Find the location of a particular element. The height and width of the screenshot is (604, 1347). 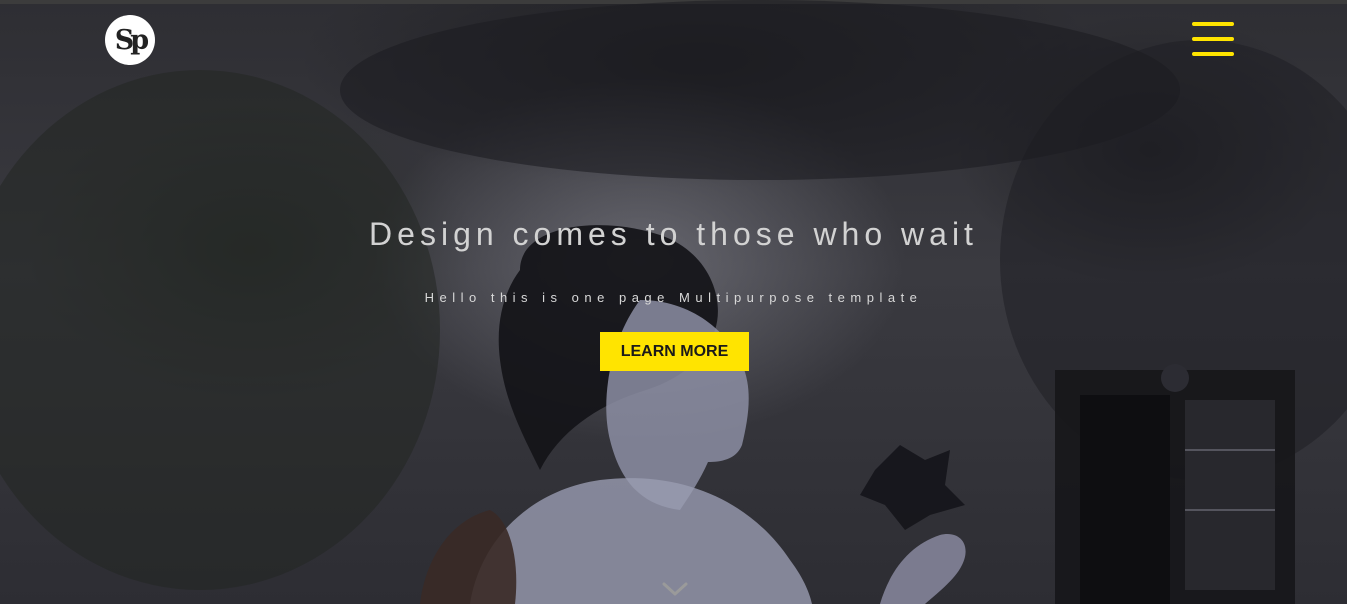

site-logo: Sp is located at coordinates (130, 40).